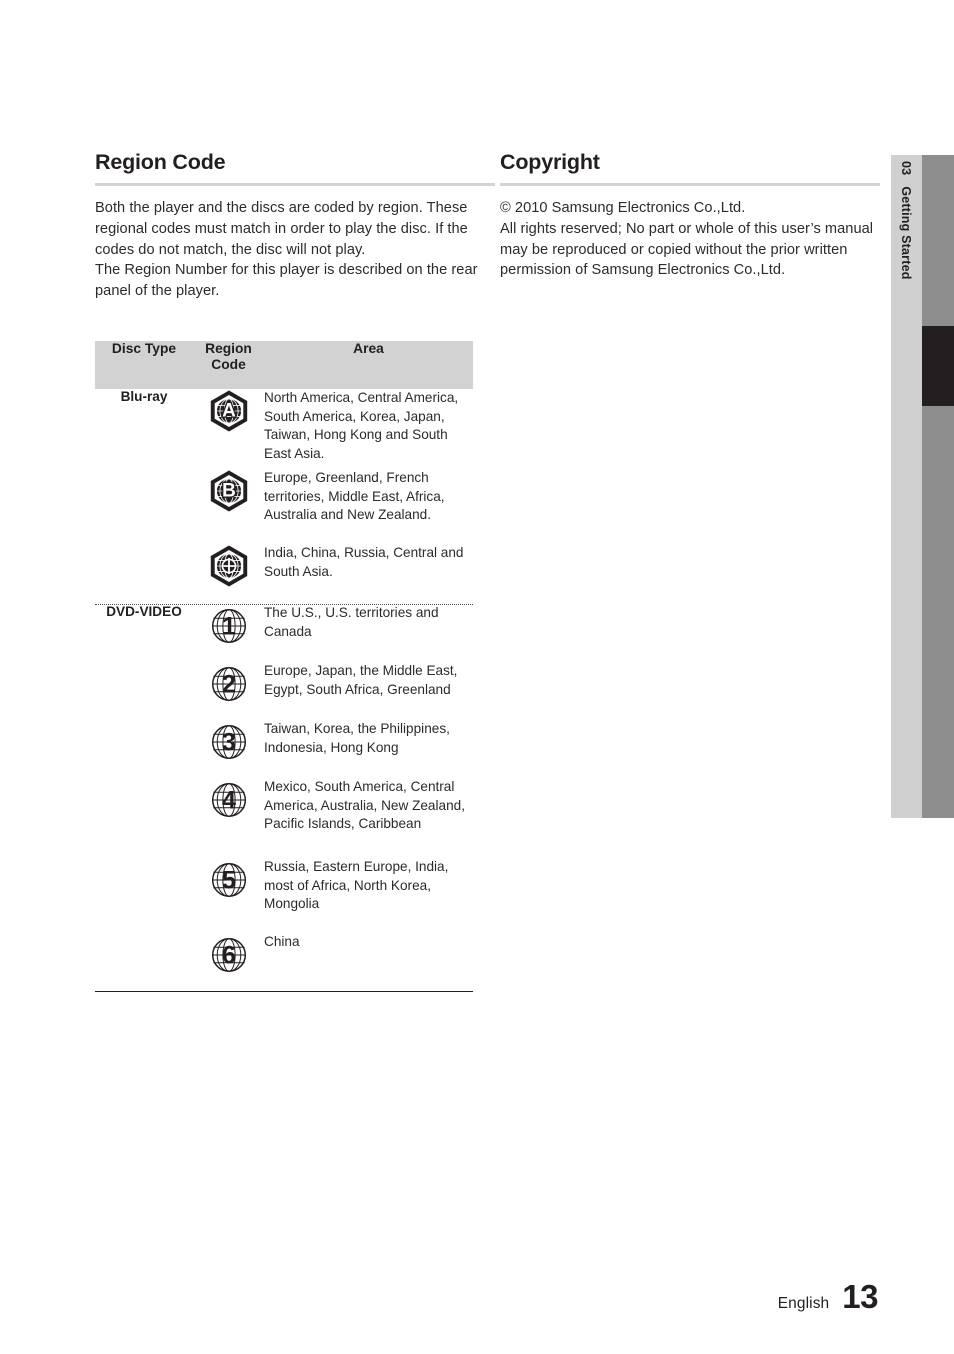 The height and width of the screenshot is (1354, 954). I want to click on region-code-icon-cell: 5, so click(228, 895).